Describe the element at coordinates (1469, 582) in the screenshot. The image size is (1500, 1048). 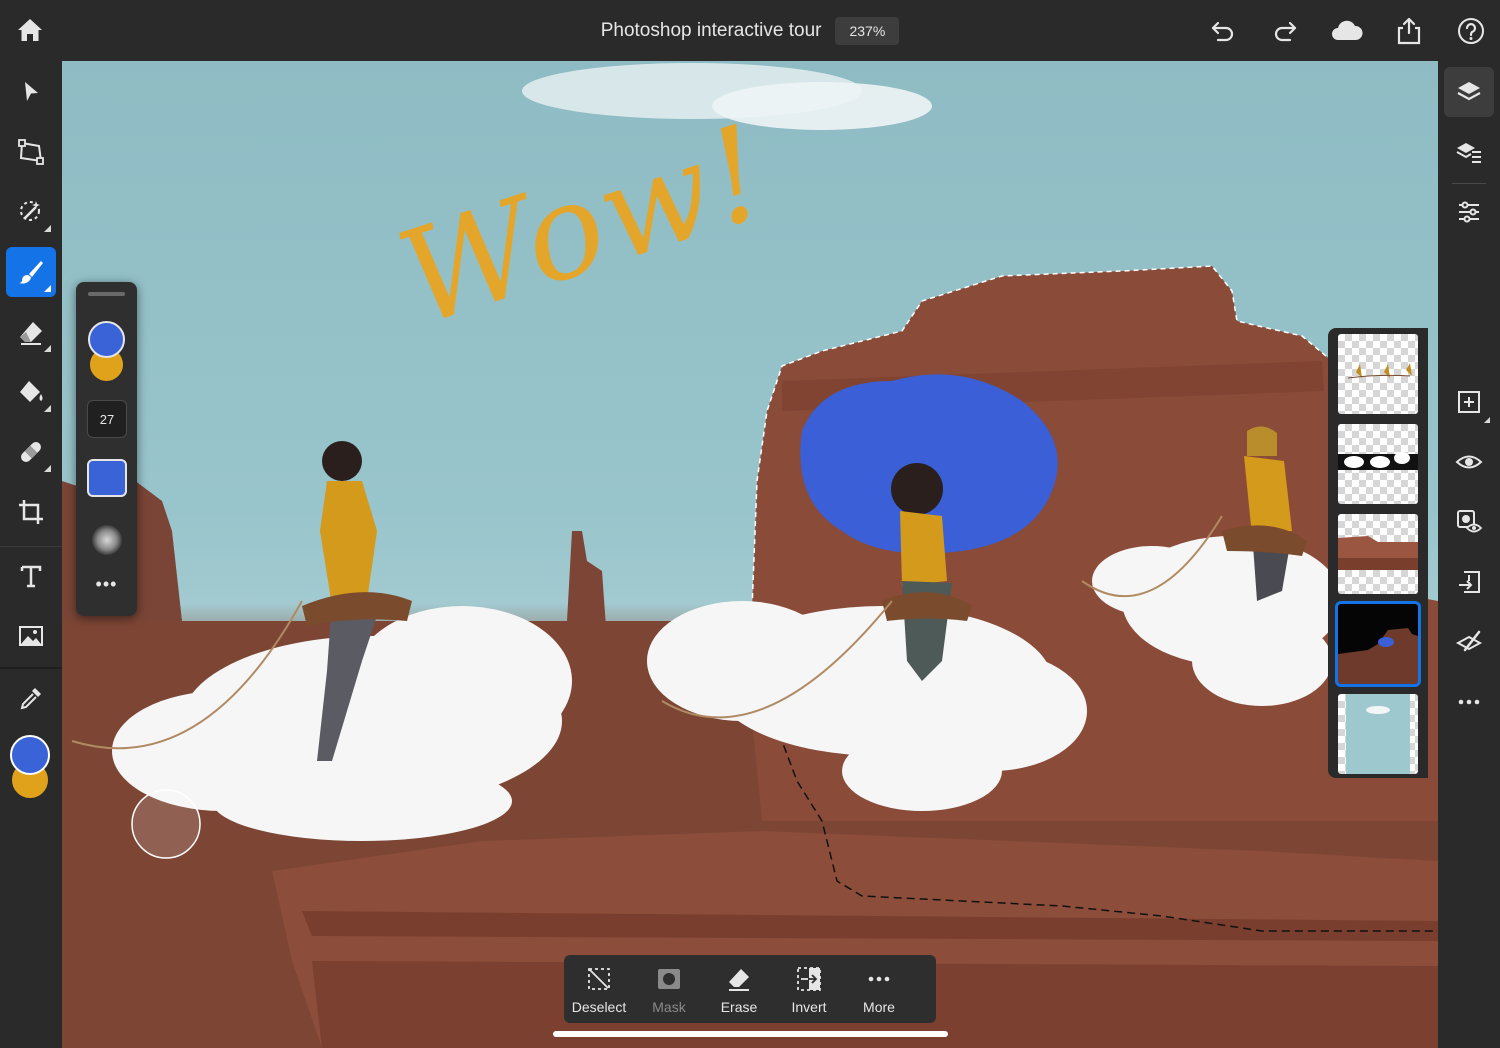
I see `import-icon` at that location.